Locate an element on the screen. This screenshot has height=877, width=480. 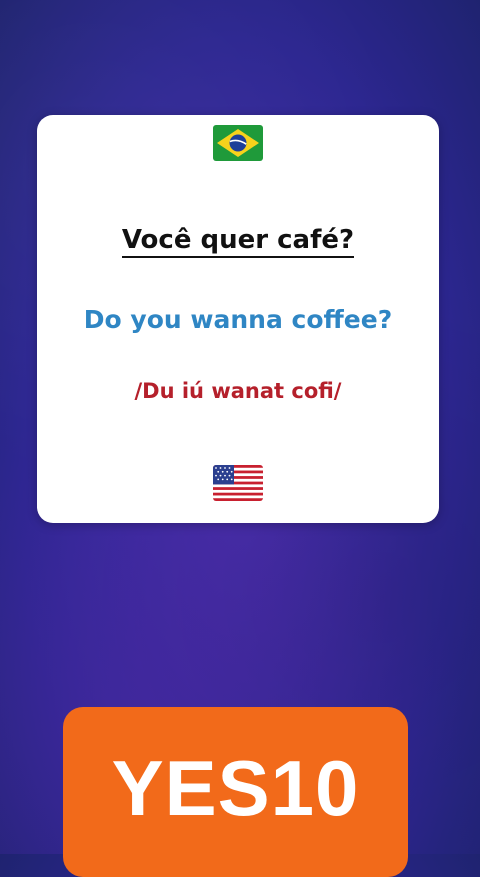
promo-code-button: YES10 is located at coordinates (235, 792).